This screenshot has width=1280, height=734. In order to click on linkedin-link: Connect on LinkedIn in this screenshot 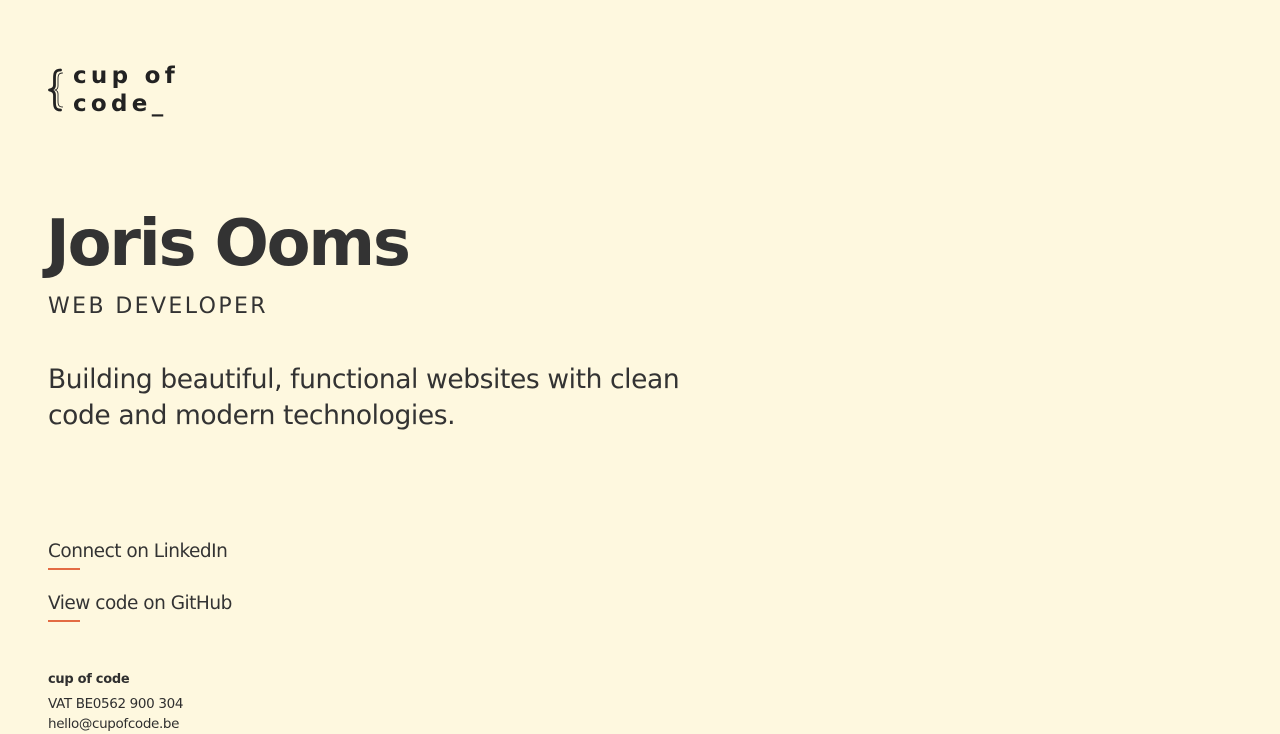, I will do `click(178, 557)`.